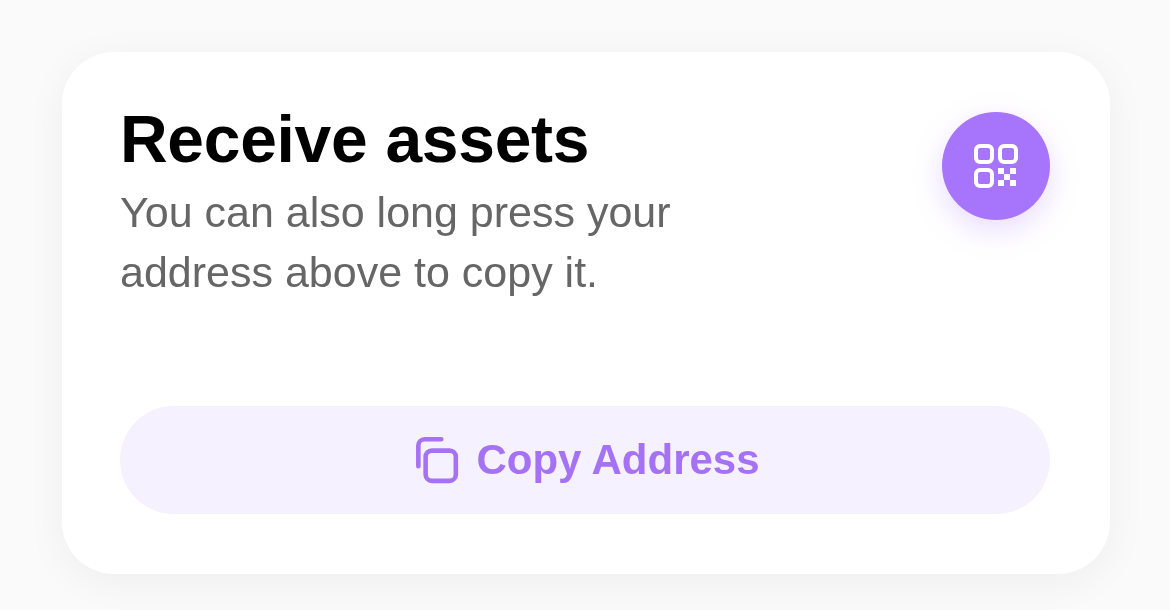 The height and width of the screenshot is (610, 1170). What do you see at coordinates (396, 242) in the screenshot?
I see `card-description: You can also long press your address above to copy it.` at bounding box center [396, 242].